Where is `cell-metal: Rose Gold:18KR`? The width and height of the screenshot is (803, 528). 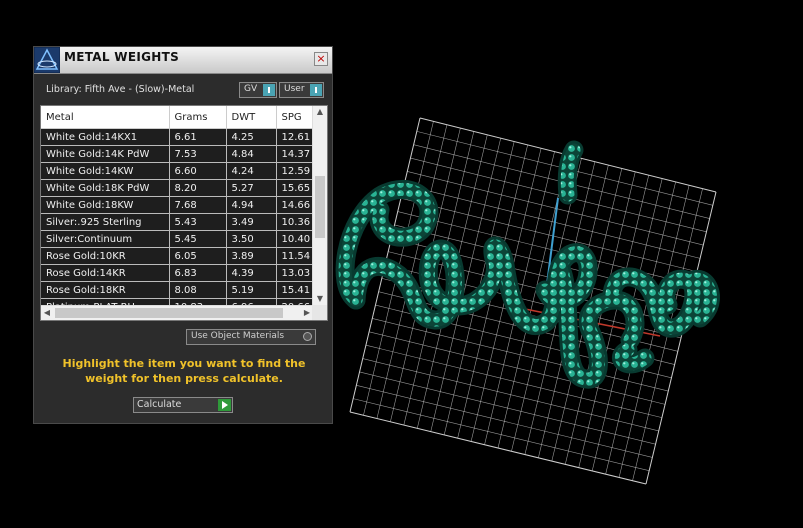 cell-metal: Rose Gold:18KR is located at coordinates (105, 290).